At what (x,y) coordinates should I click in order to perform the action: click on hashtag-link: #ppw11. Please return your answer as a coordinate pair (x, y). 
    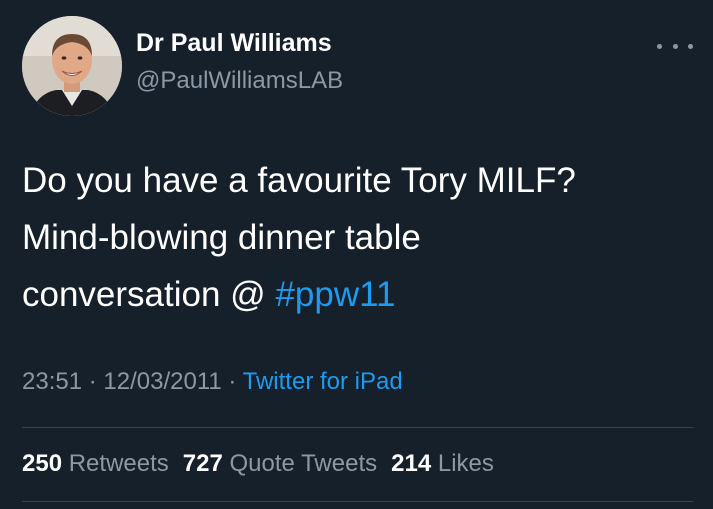
    Looking at the image, I should click on (335, 294).